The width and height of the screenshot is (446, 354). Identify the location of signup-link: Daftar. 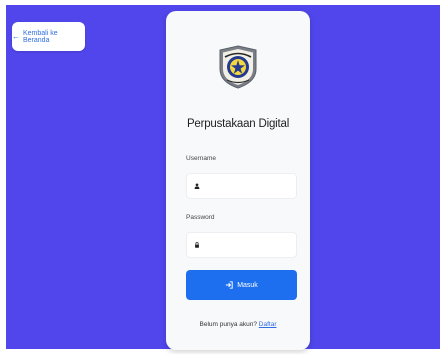
(268, 324).